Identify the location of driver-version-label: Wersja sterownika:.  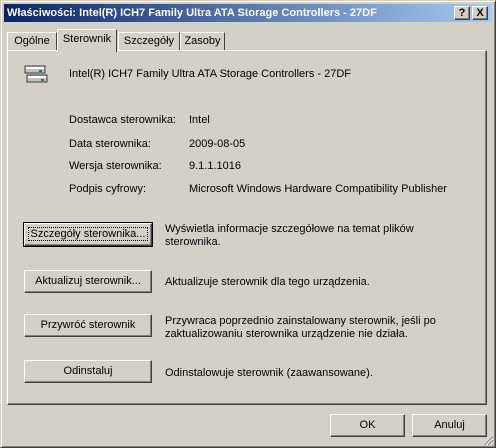
(115, 166).